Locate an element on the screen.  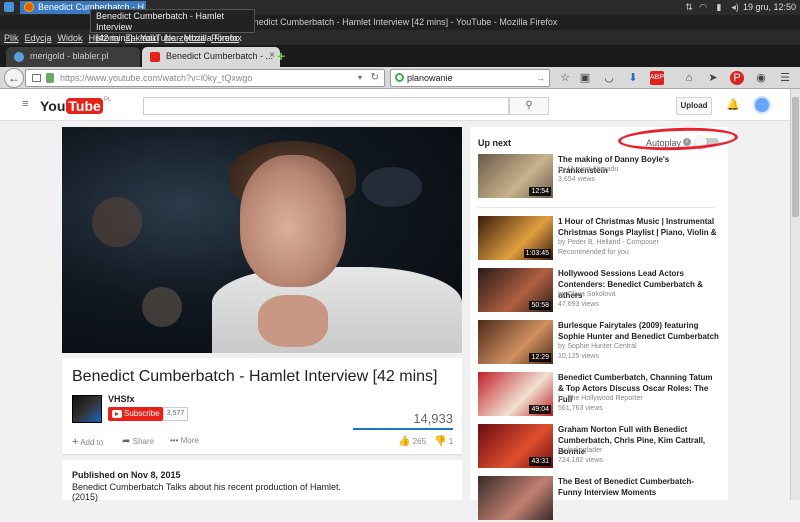
network-icon: ⇅ is located at coordinates (689, 7).